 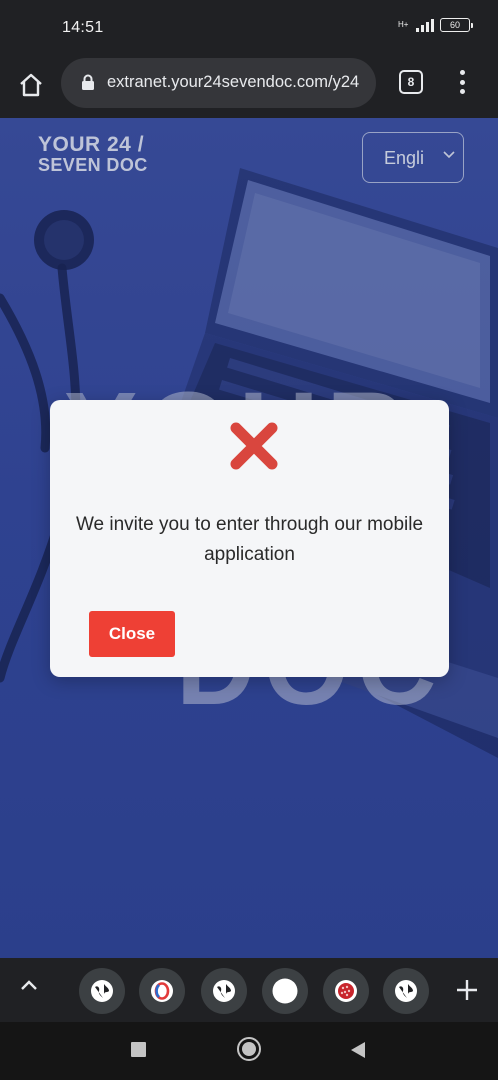 What do you see at coordinates (138, 1049) in the screenshot?
I see `recents-button` at bounding box center [138, 1049].